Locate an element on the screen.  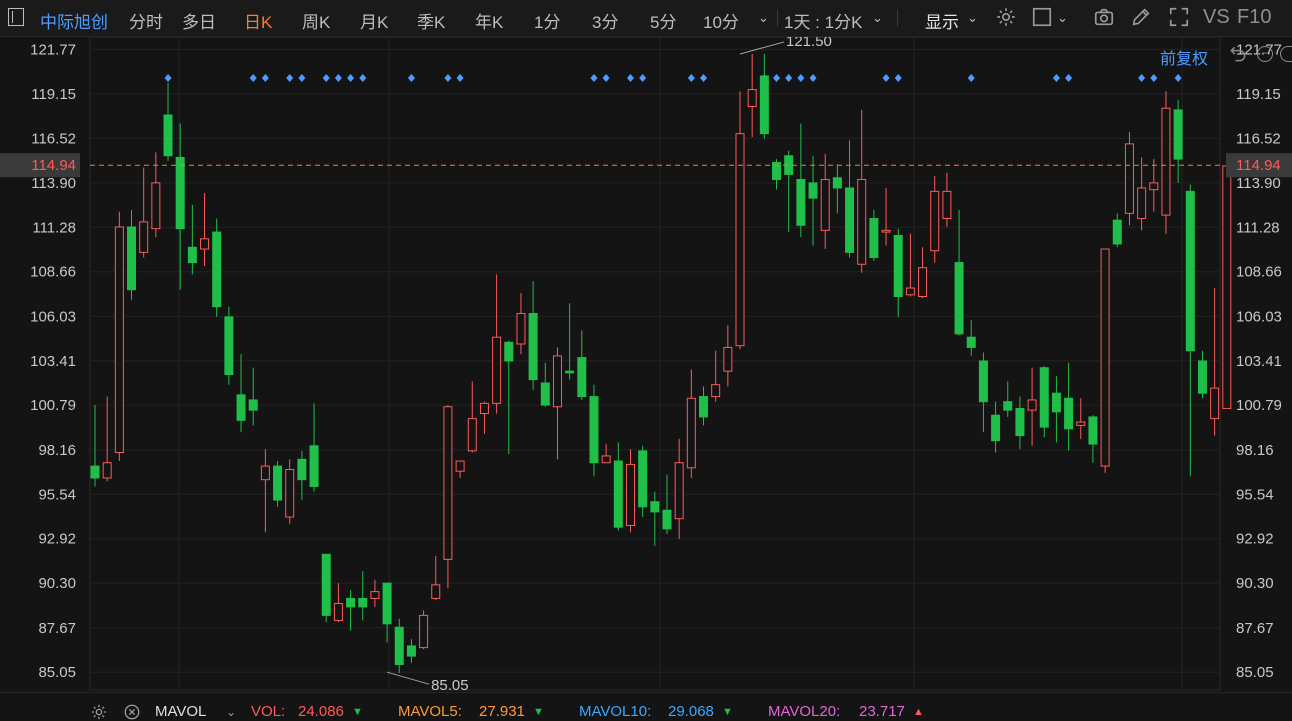
vs-button: VS is located at coordinates (1216, 17).